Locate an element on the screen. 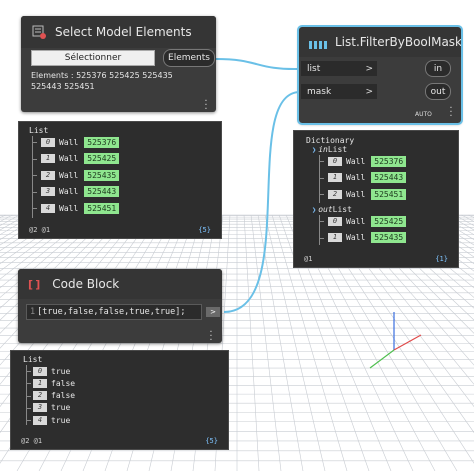 The height and width of the screenshot is (471, 474). list-item: 4 Wall 525451 is located at coordinates (76, 208).